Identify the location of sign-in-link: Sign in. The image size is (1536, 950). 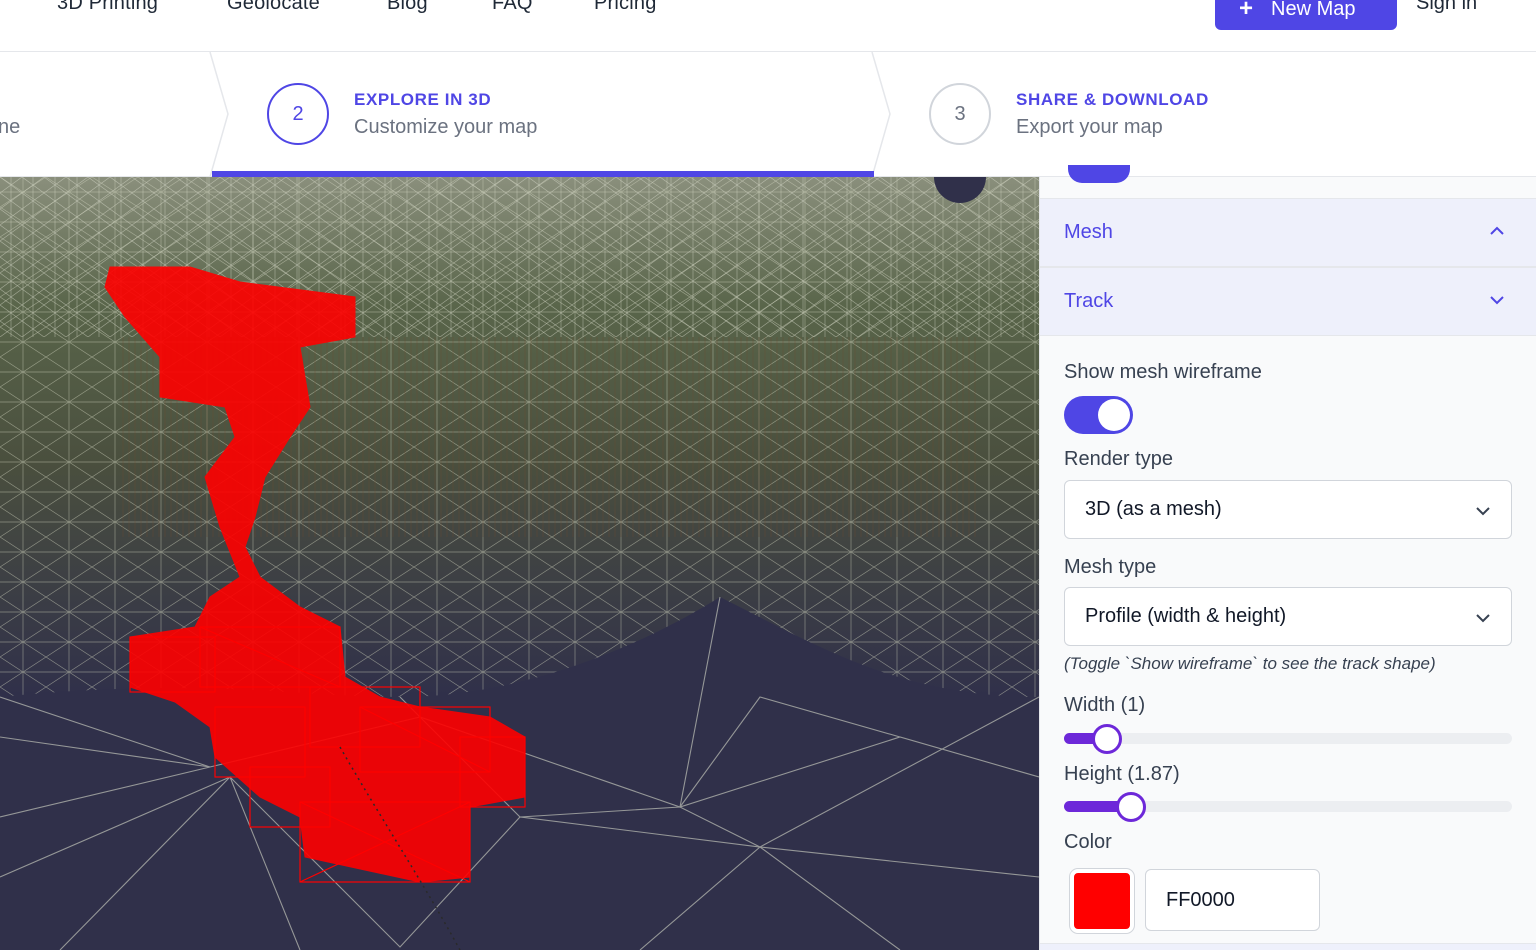
(1446, 7).